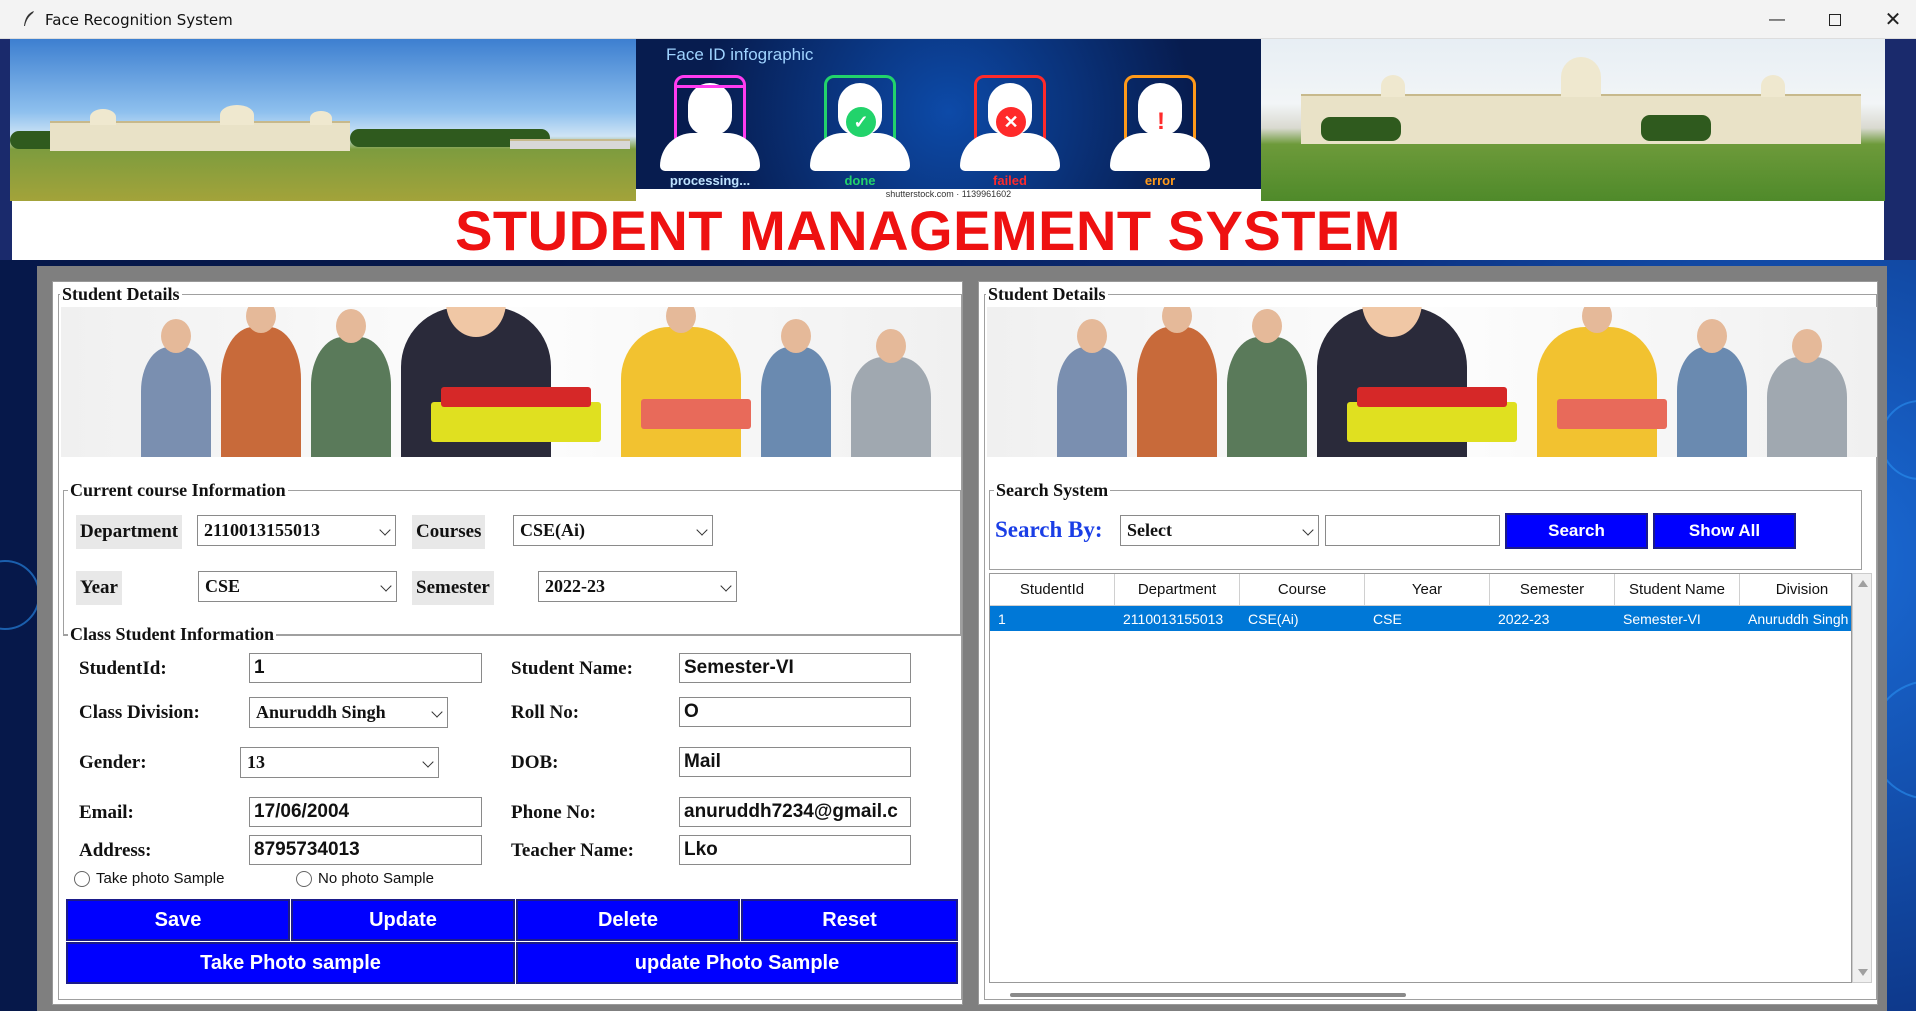  Describe the element at coordinates (1387, 618) in the screenshot. I see `table-cell: CSE` at that location.